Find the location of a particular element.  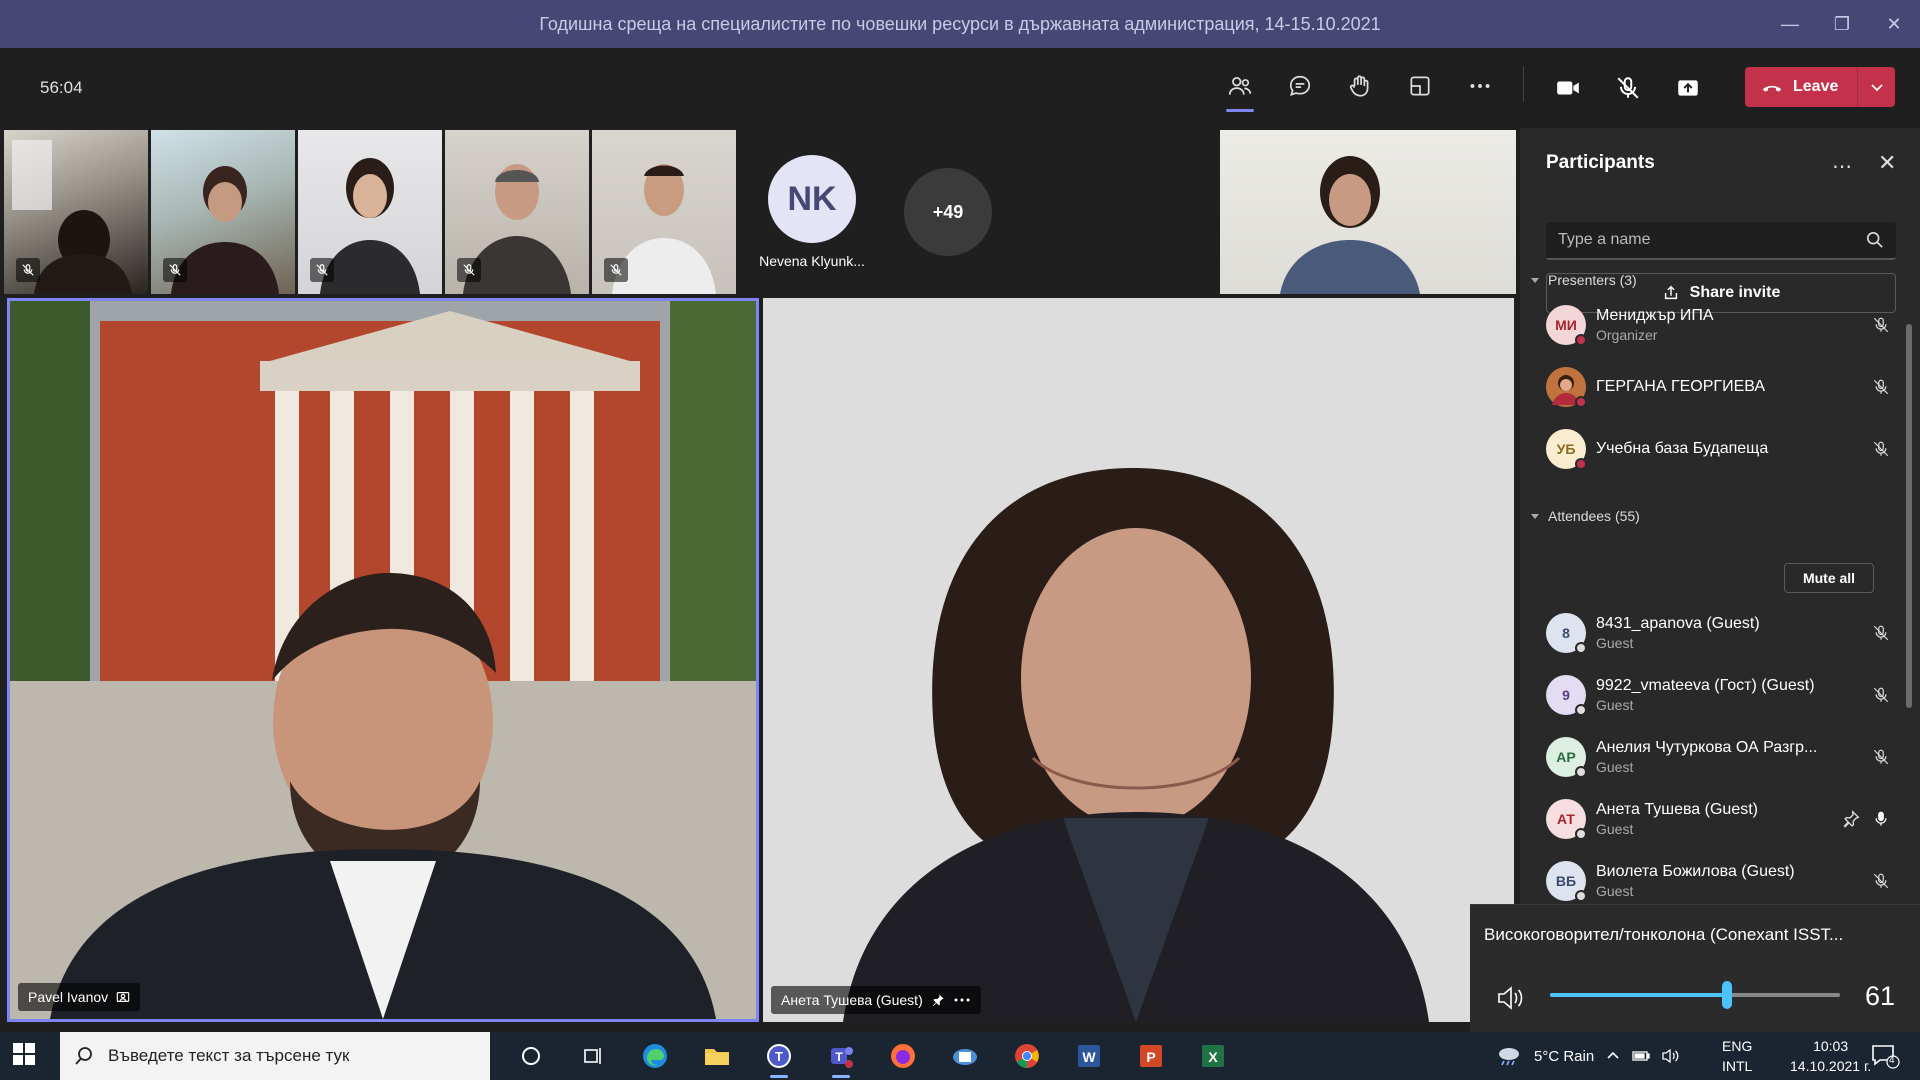

minimize-icon: — is located at coordinates (1790, 24).